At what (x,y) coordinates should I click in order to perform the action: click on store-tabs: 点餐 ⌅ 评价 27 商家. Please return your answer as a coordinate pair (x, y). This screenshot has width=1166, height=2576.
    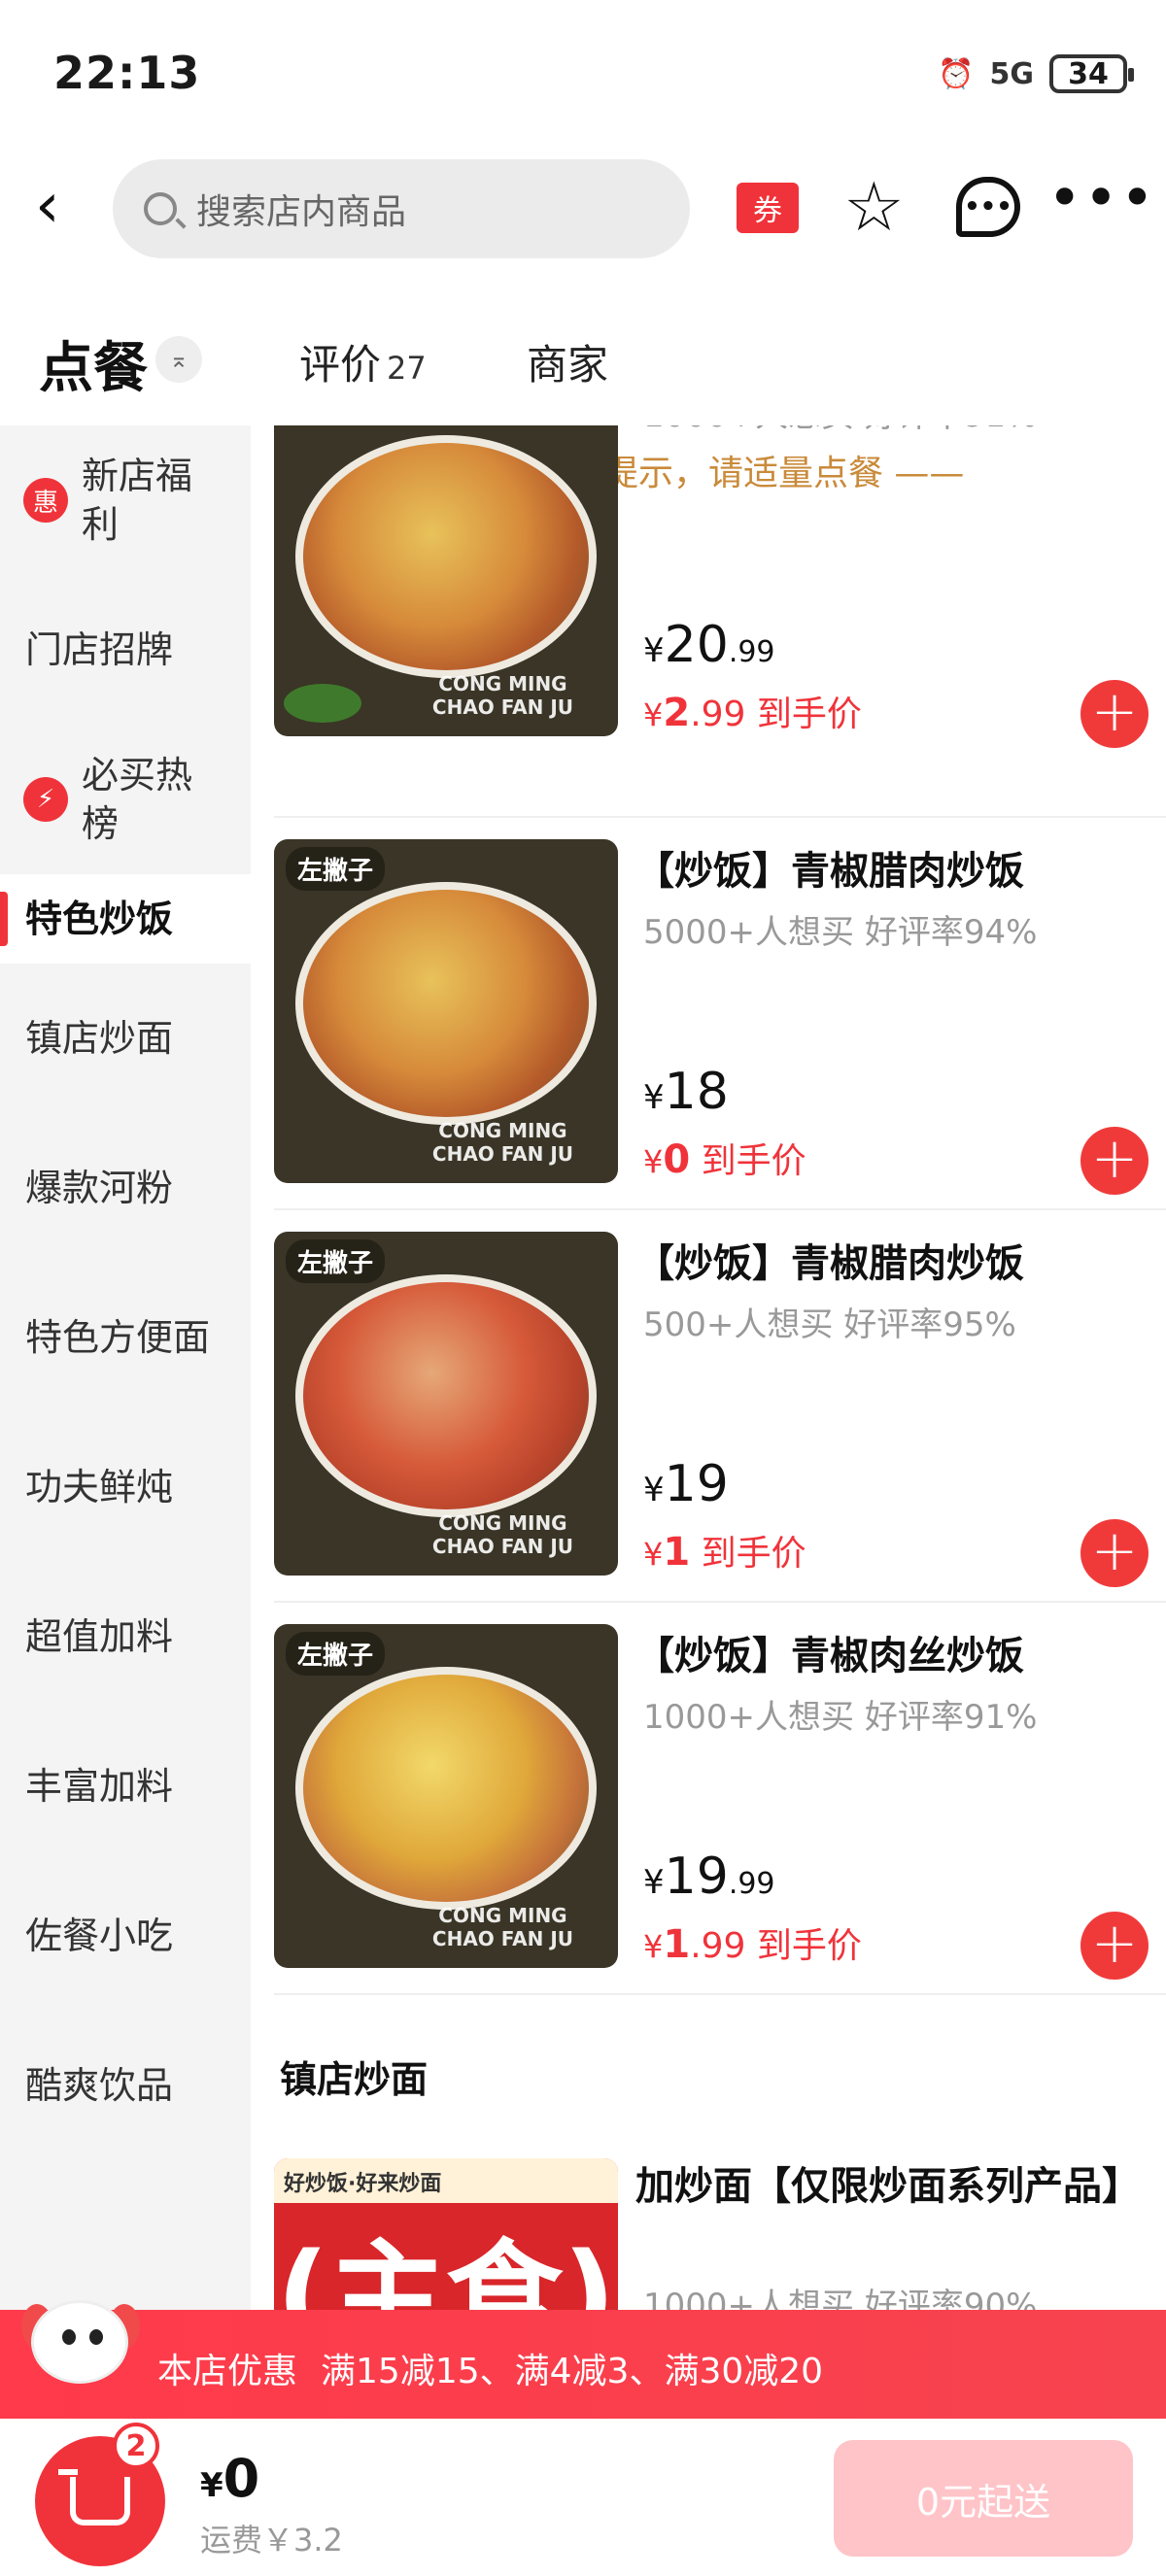
    Looking at the image, I should click on (583, 359).